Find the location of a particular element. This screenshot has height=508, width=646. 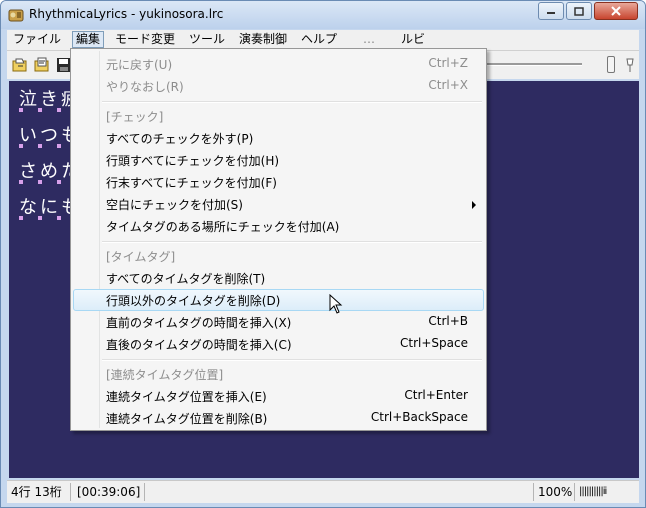

playback-time: [00:39:06] is located at coordinates (109, 492).